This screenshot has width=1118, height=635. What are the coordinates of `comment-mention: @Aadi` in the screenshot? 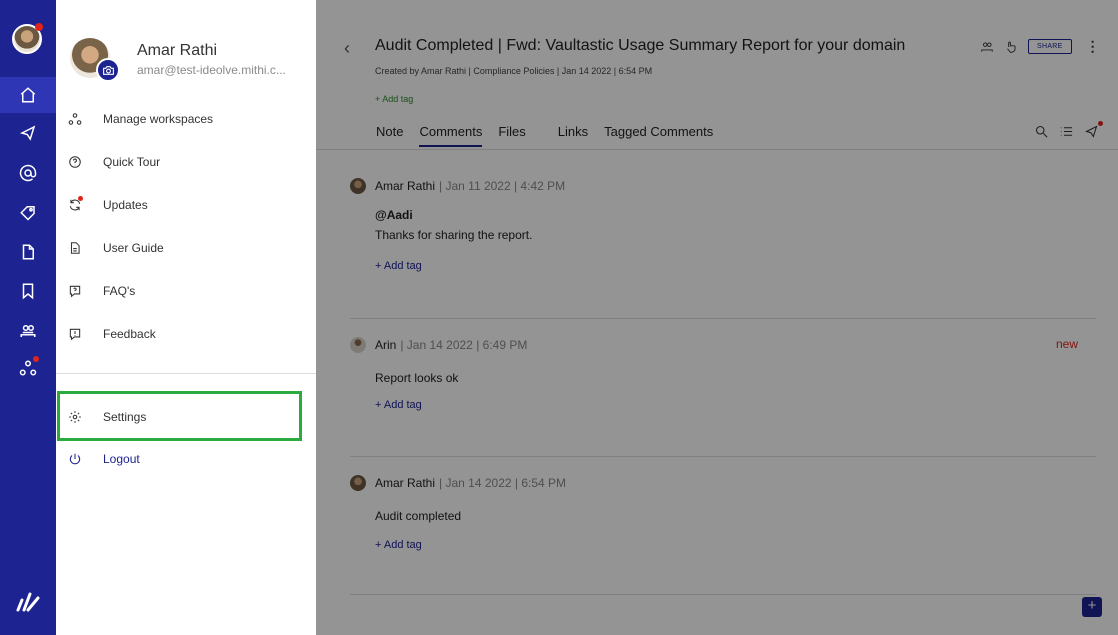 It's located at (735, 215).